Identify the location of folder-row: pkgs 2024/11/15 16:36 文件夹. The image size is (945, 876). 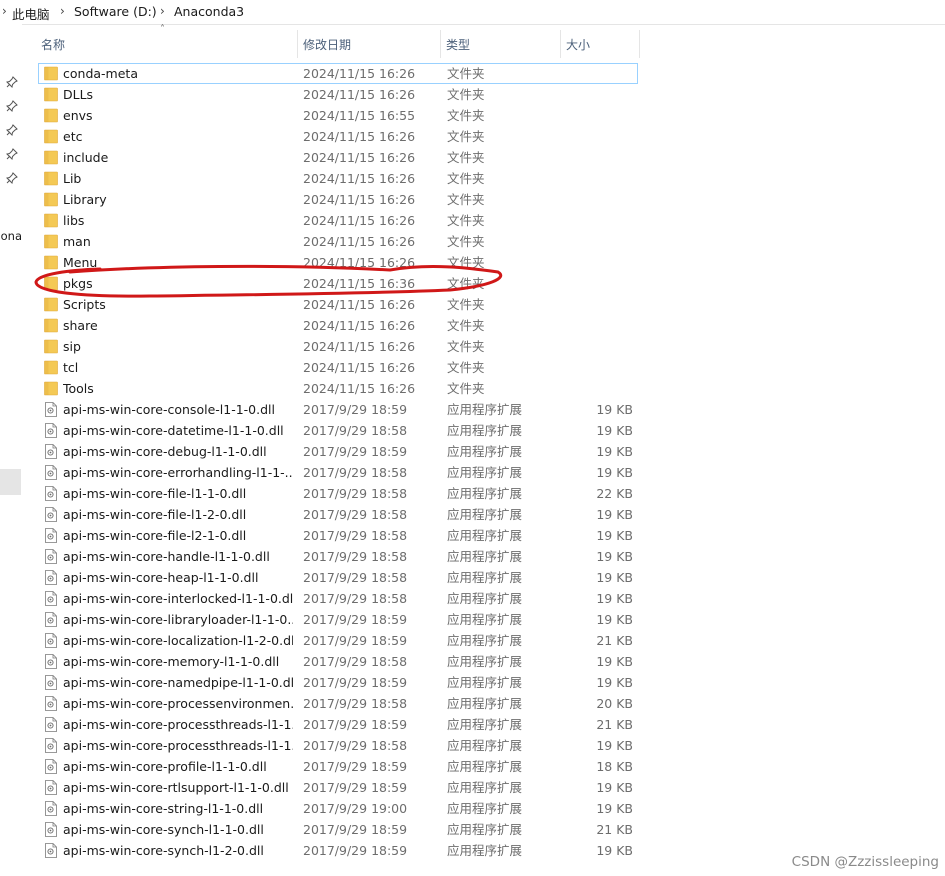
(338, 283).